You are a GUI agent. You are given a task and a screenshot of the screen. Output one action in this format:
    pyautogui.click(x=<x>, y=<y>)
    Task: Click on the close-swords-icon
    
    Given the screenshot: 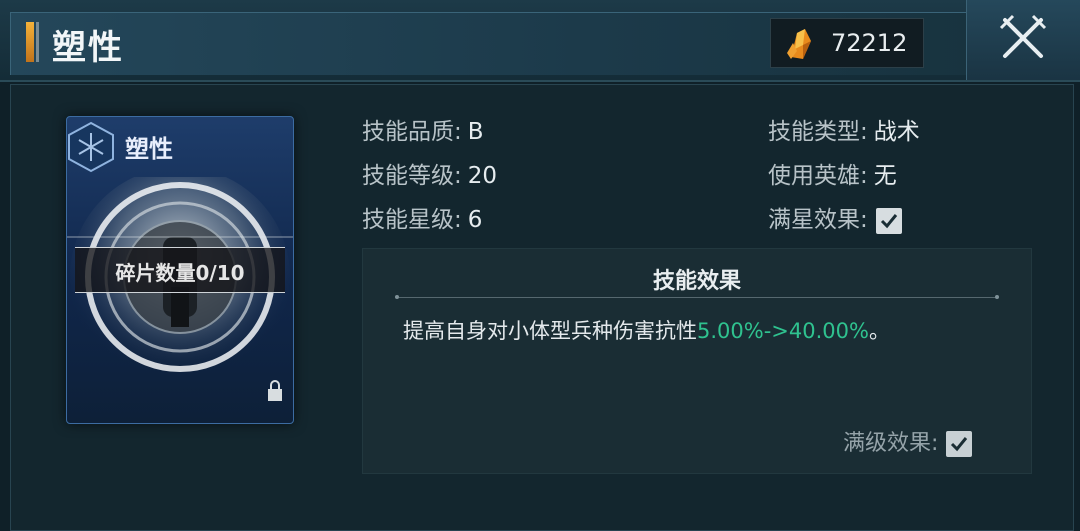 What is the action you would take?
    pyautogui.click(x=1023, y=38)
    